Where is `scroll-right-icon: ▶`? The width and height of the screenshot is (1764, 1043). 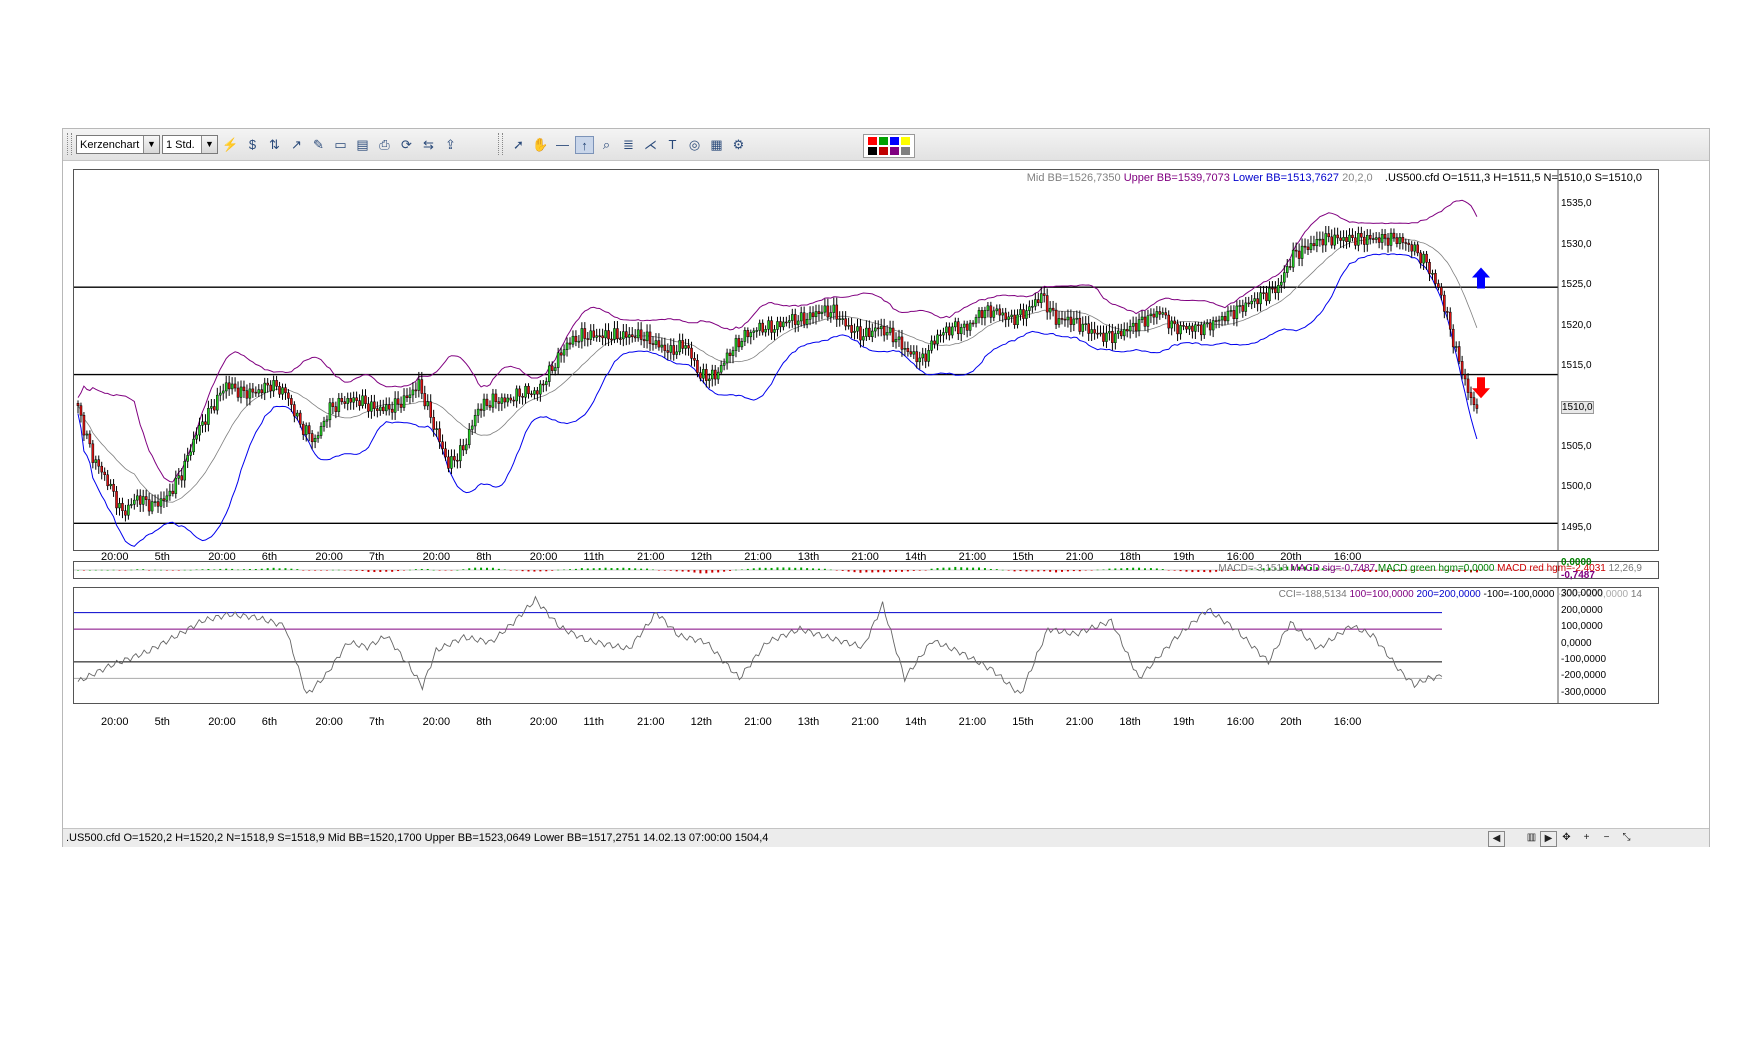 scroll-right-icon: ▶ is located at coordinates (1548, 839).